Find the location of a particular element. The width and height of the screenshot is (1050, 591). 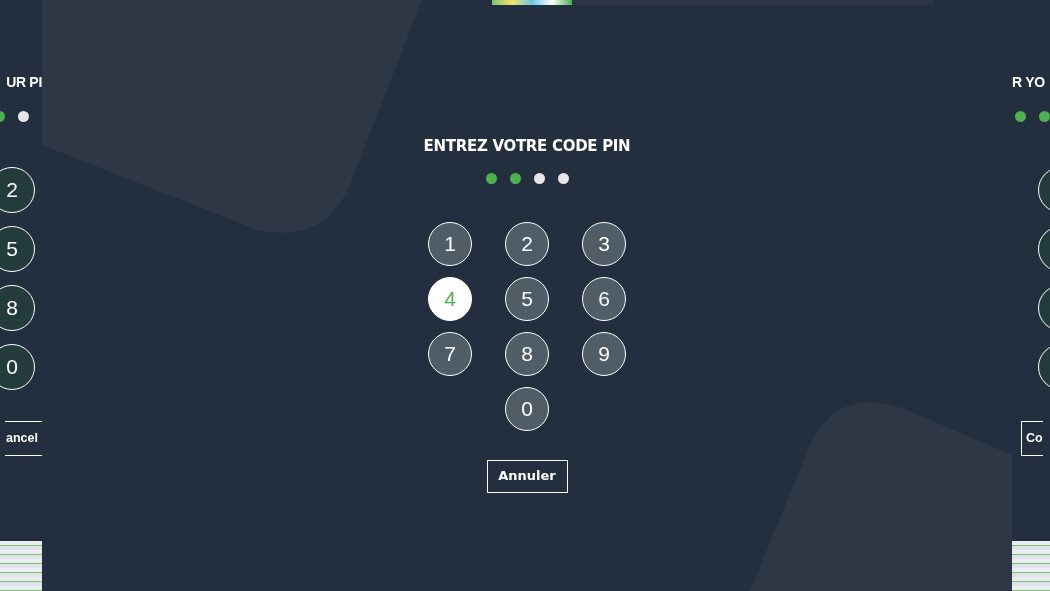

key-button: 7 is located at coordinates (450, 353).